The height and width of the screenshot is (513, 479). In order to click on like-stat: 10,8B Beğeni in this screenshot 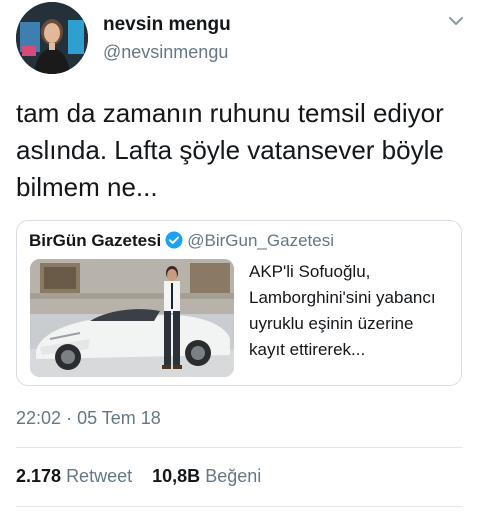, I will do `click(206, 476)`.